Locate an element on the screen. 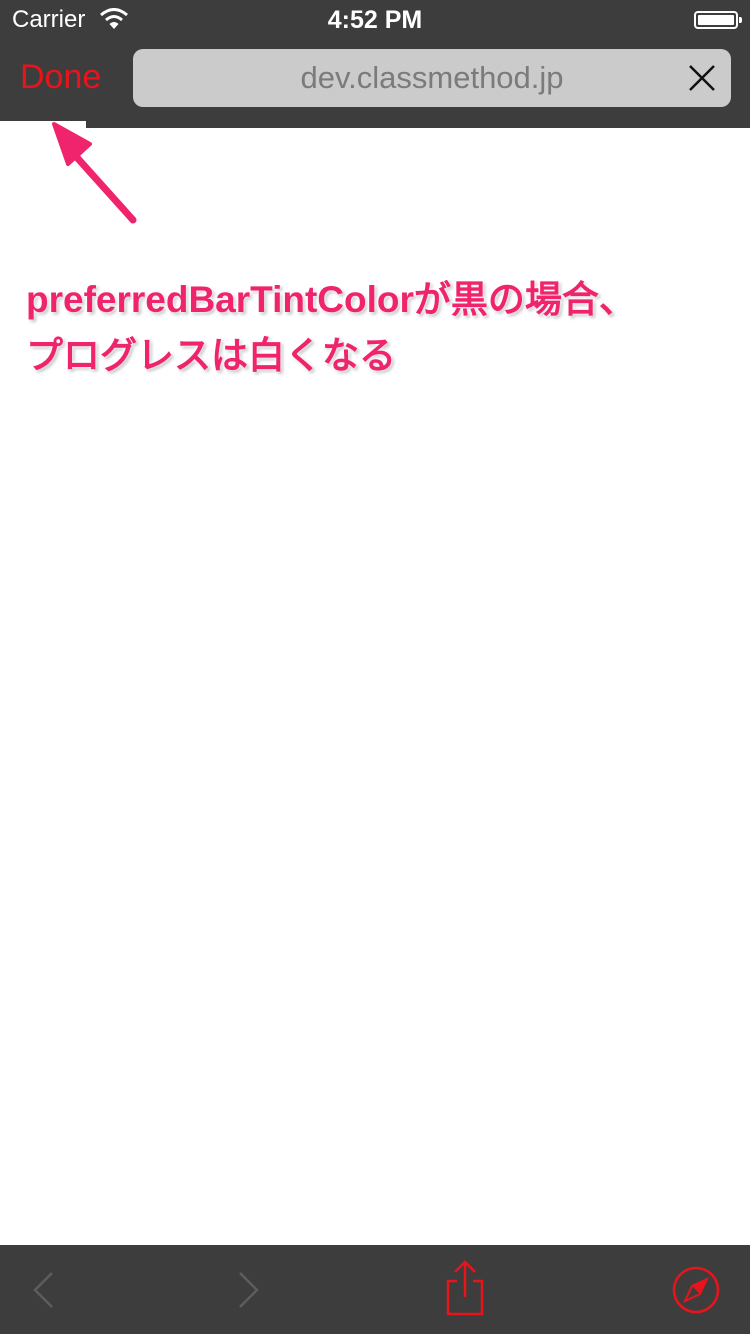 The image size is (750, 1334). url-text: dev.classmethod.jp is located at coordinates (432, 77).